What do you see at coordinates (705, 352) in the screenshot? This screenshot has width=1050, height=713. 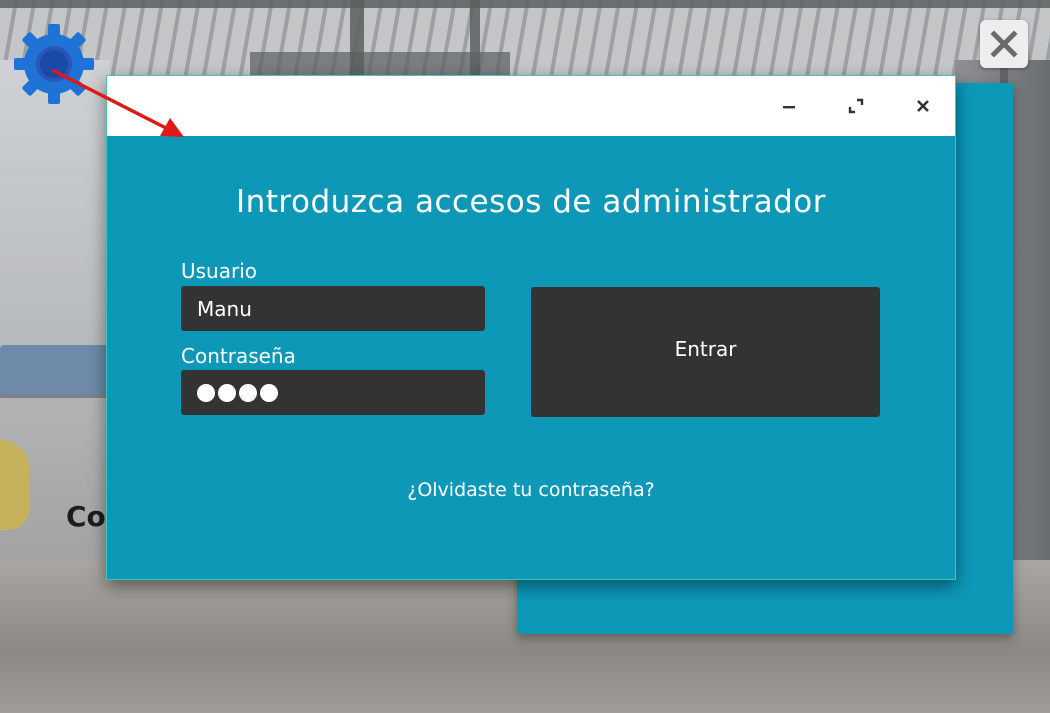 I see `enter-button: Entrar` at bounding box center [705, 352].